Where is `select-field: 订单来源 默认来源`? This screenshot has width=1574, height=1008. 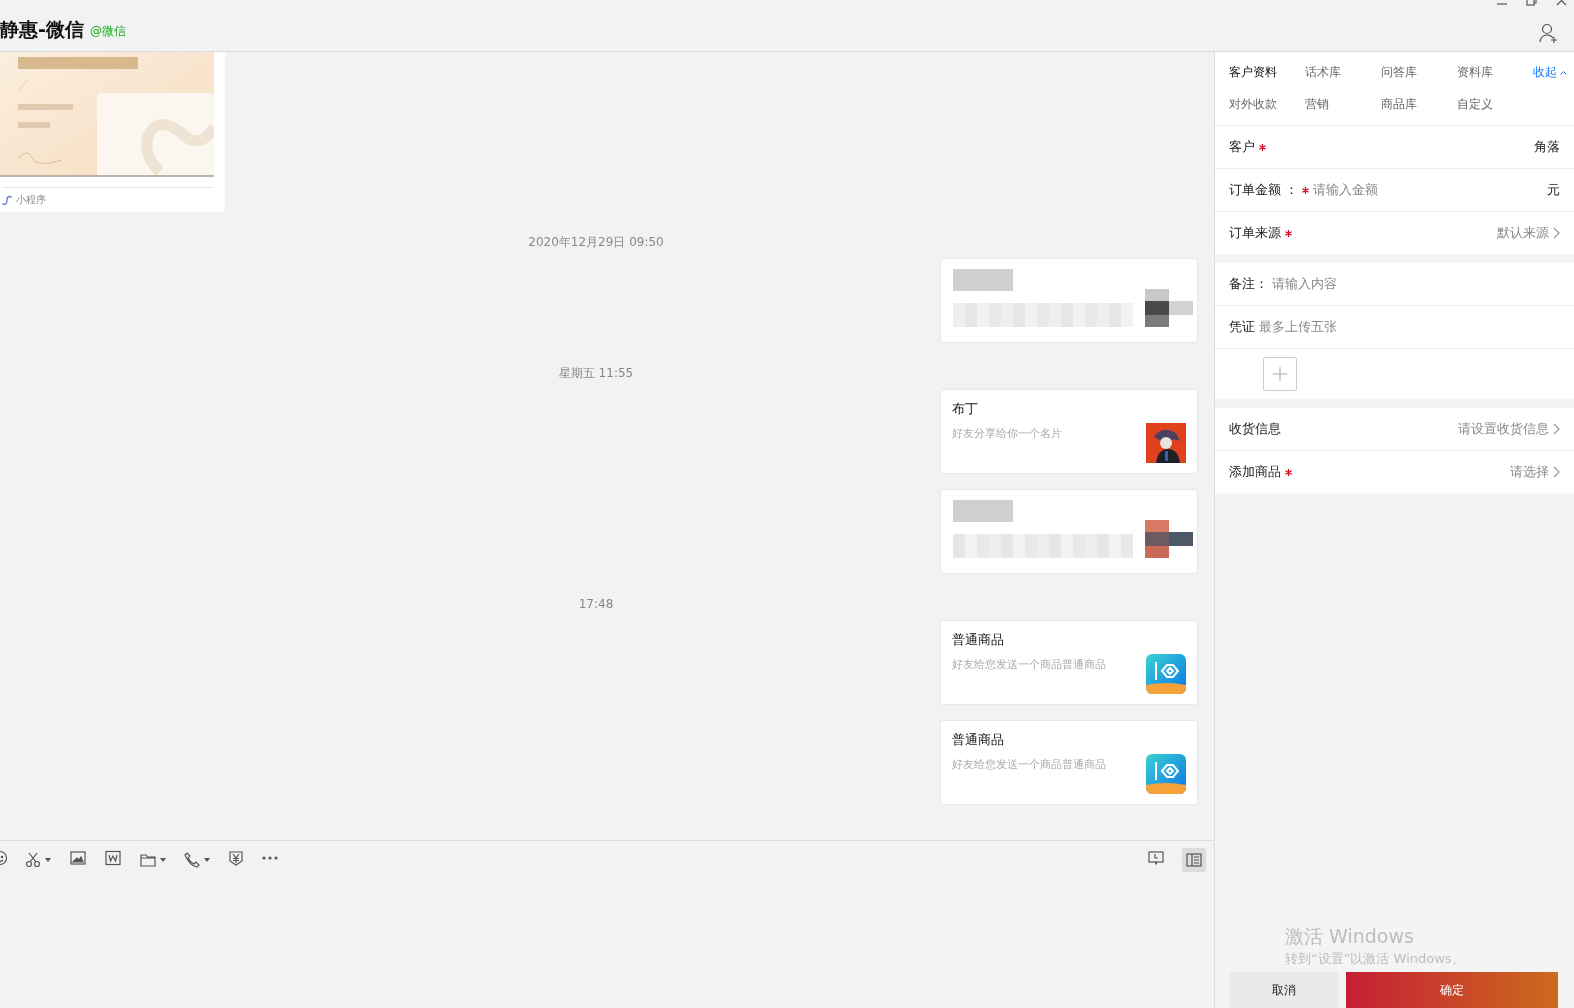
select-field: 订单来源 默认来源 is located at coordinates (1394, 233).